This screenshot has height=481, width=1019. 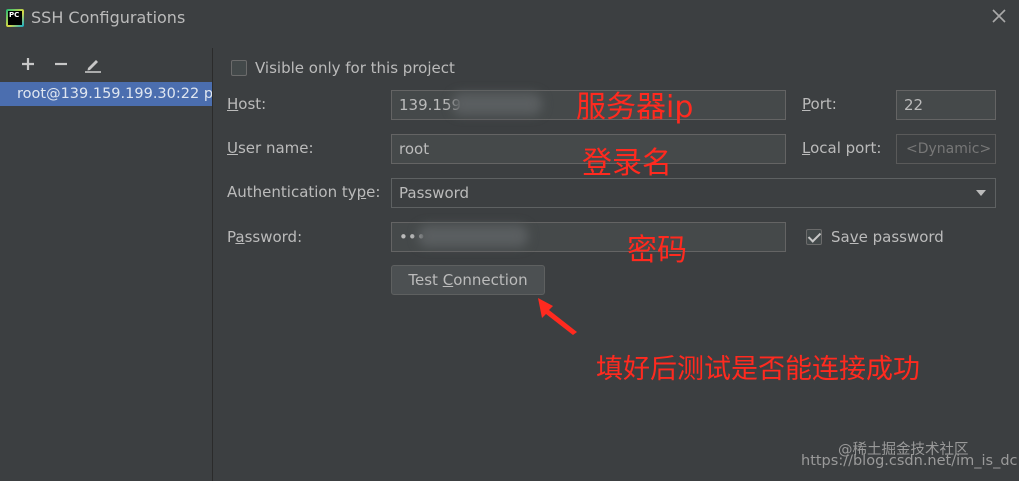 I want to click on watermark-url: https://blog.csdn.net/im_is_dc, so click(x=909, y=461).